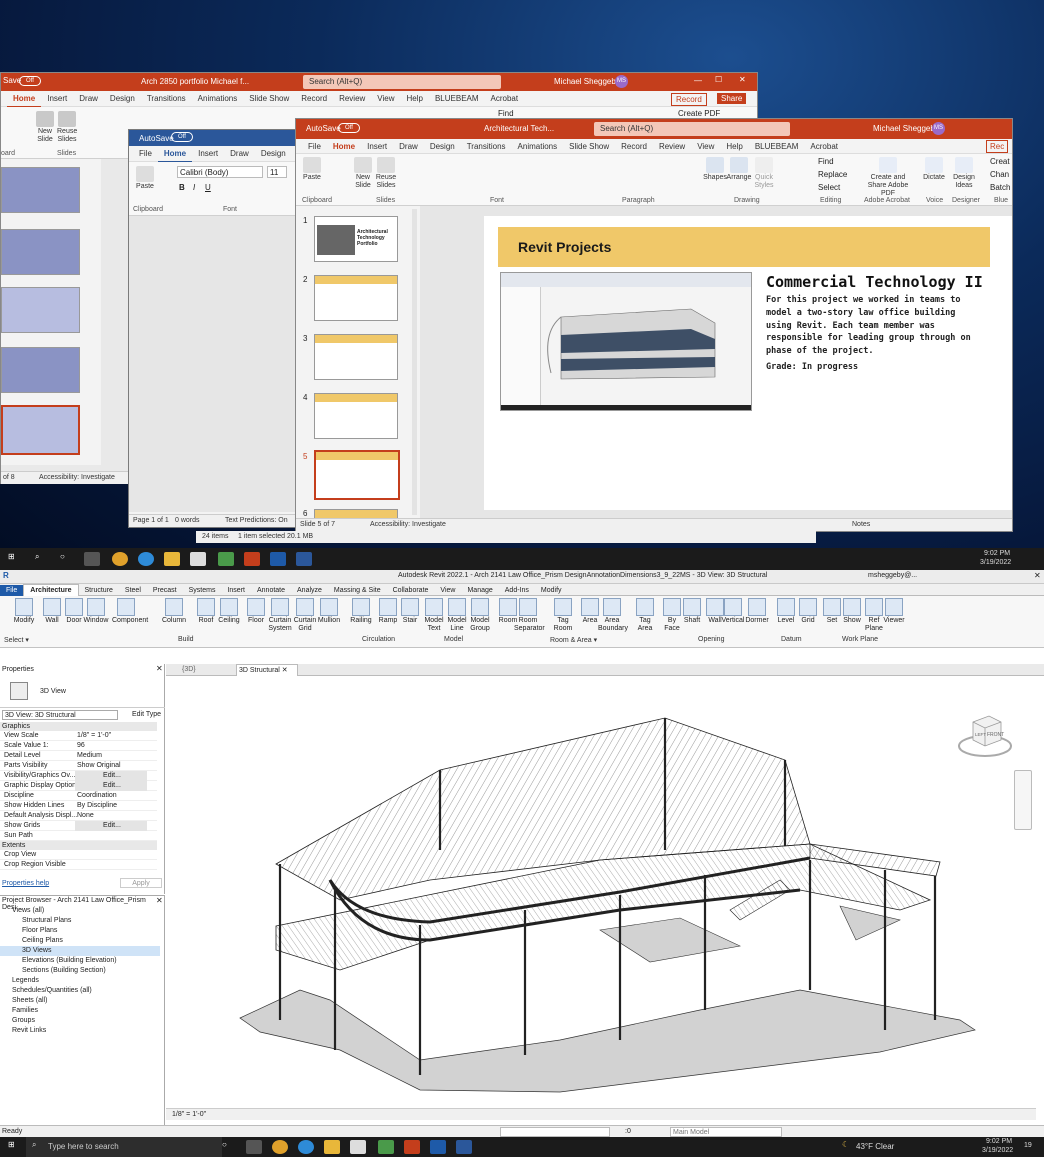 The width and height of the screenshot is (1044, 1157). I want to click on browser-item: Ceiling Plans, so click(80, 941).